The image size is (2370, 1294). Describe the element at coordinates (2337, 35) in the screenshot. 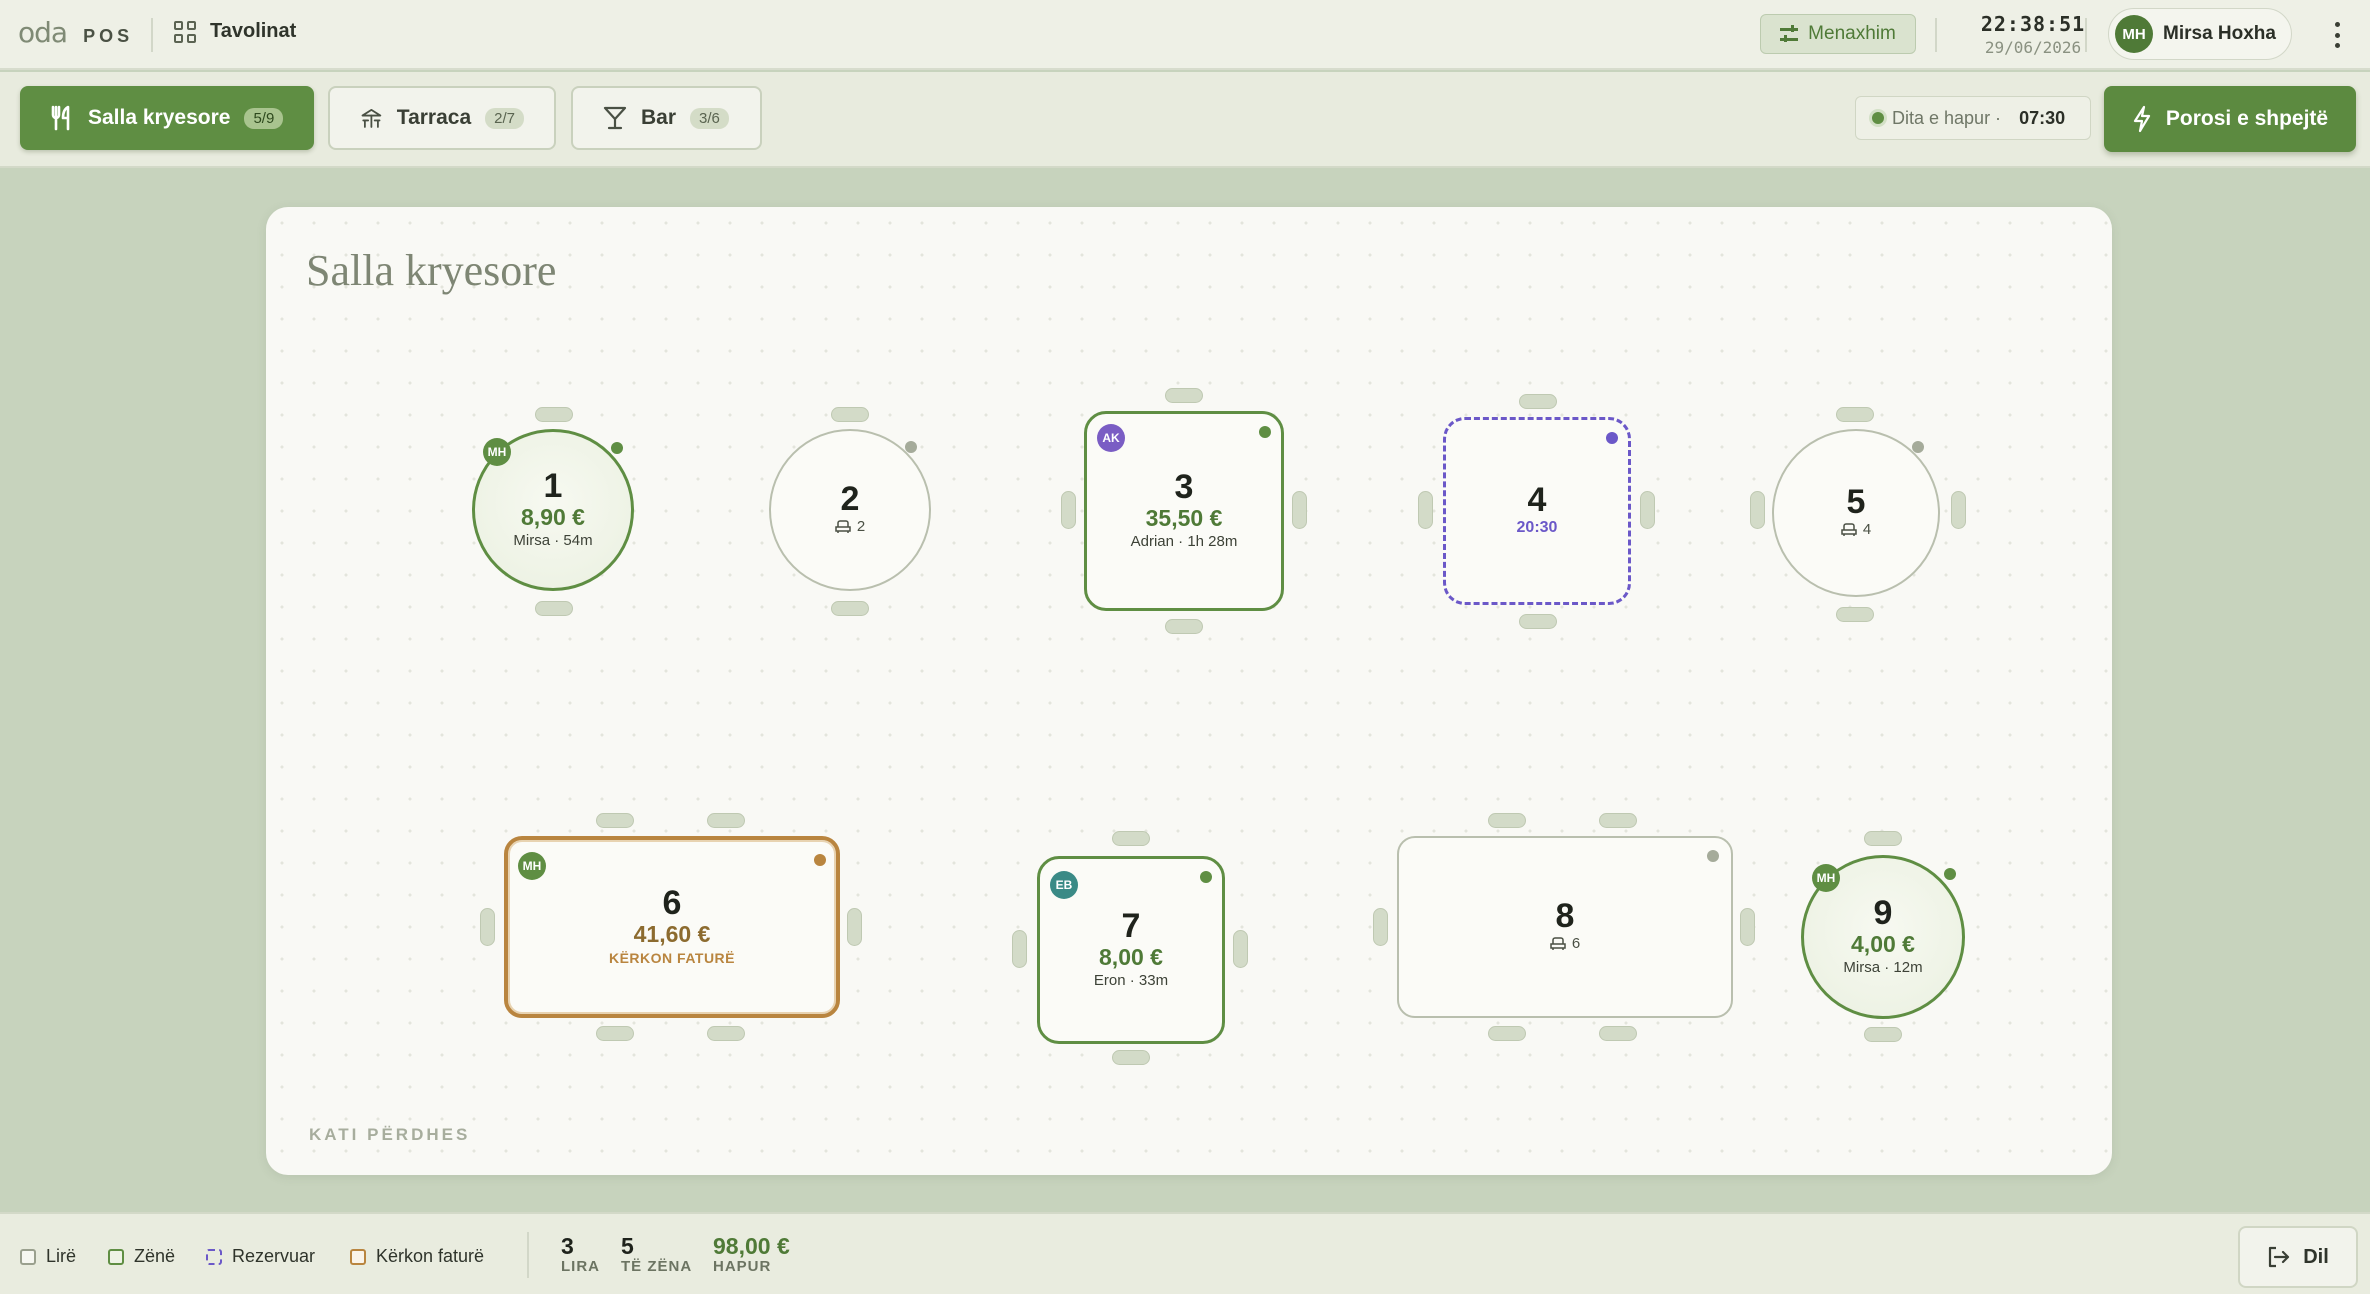

I see `more-options-icon` at that location.